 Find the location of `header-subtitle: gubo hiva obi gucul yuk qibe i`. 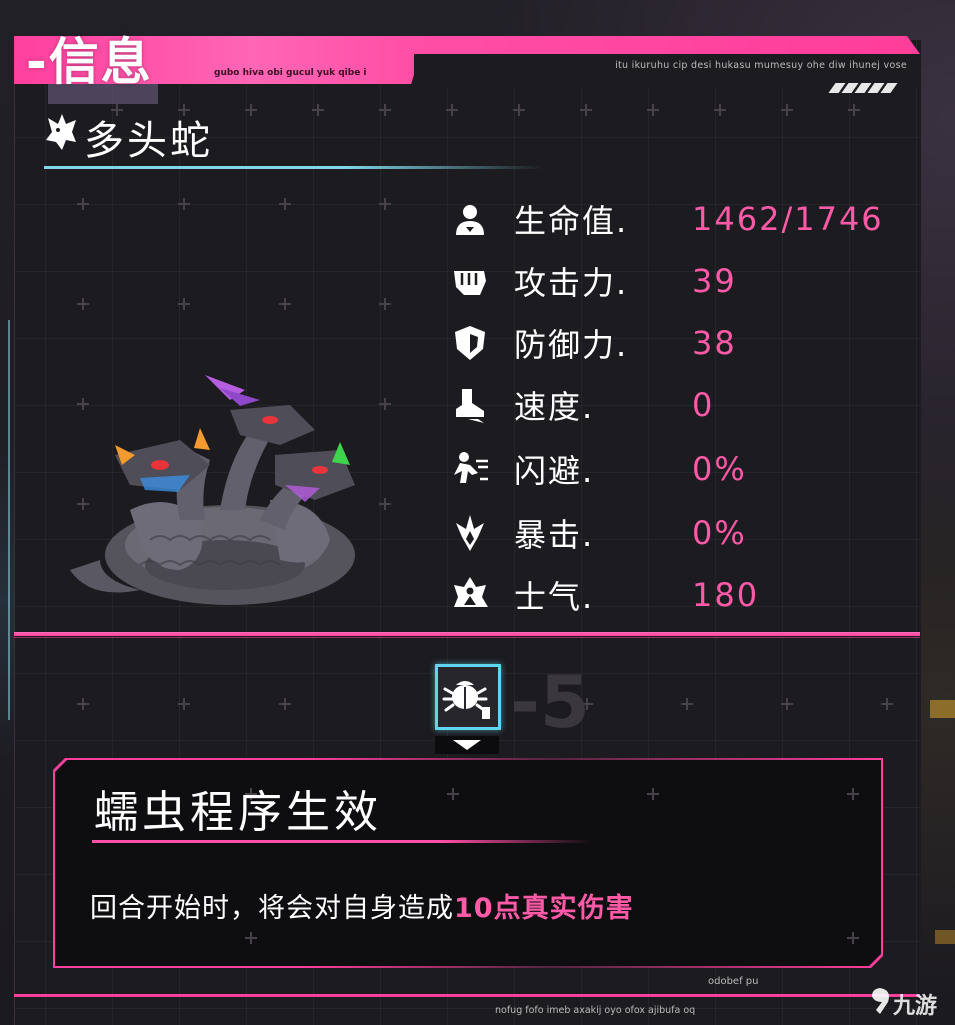

header-subtitle: gubo hiva obi gucul yuk qibe i is located at coordinates (290, 73).